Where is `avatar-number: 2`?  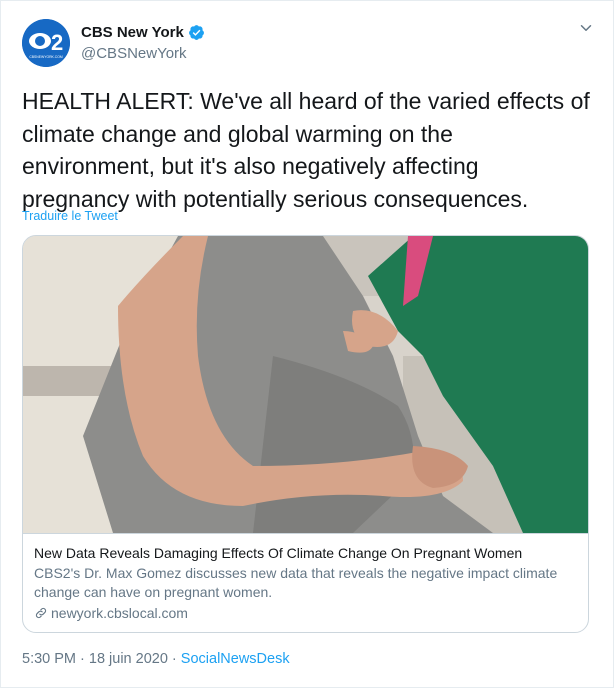 avatar-number: 2 is located at coordinates (57, 42).